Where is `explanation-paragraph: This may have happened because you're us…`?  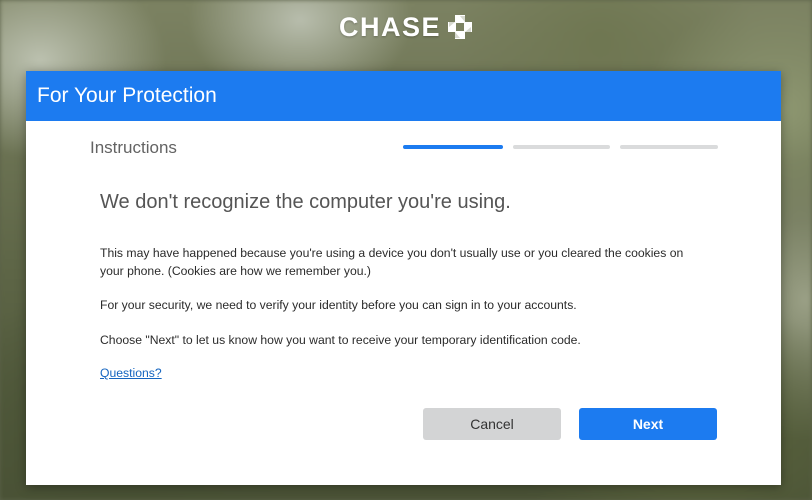
explanation-paragraph: This may have happened because you're us… is located at coordinates (392, 262).